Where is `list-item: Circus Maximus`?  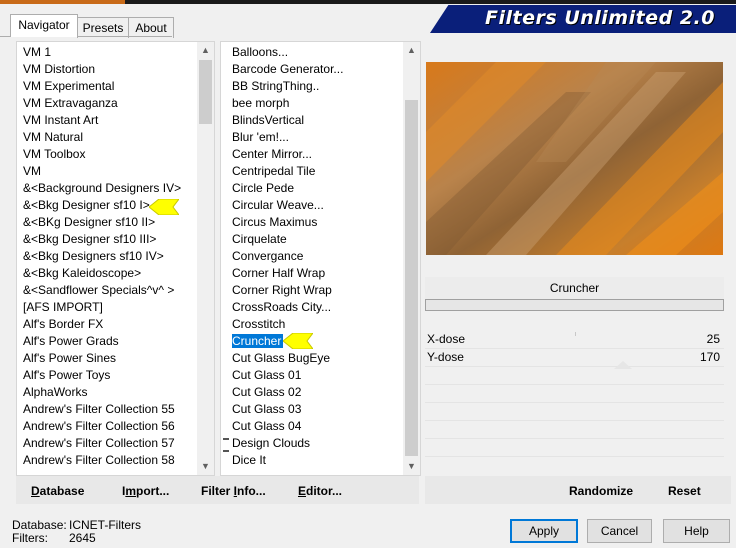
list-item: Circus Maximus is located at coordinates (274, 222).